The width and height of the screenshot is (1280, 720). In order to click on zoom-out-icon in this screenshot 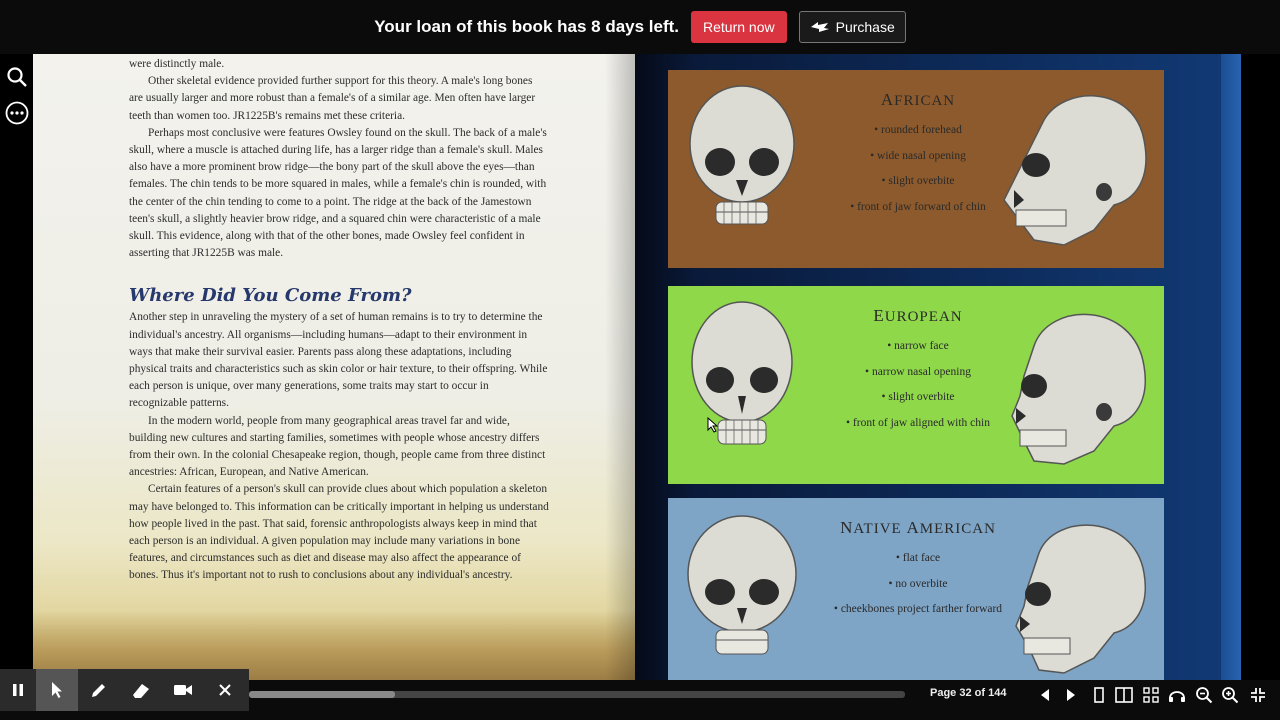, I will do `click(1204, 695)`.